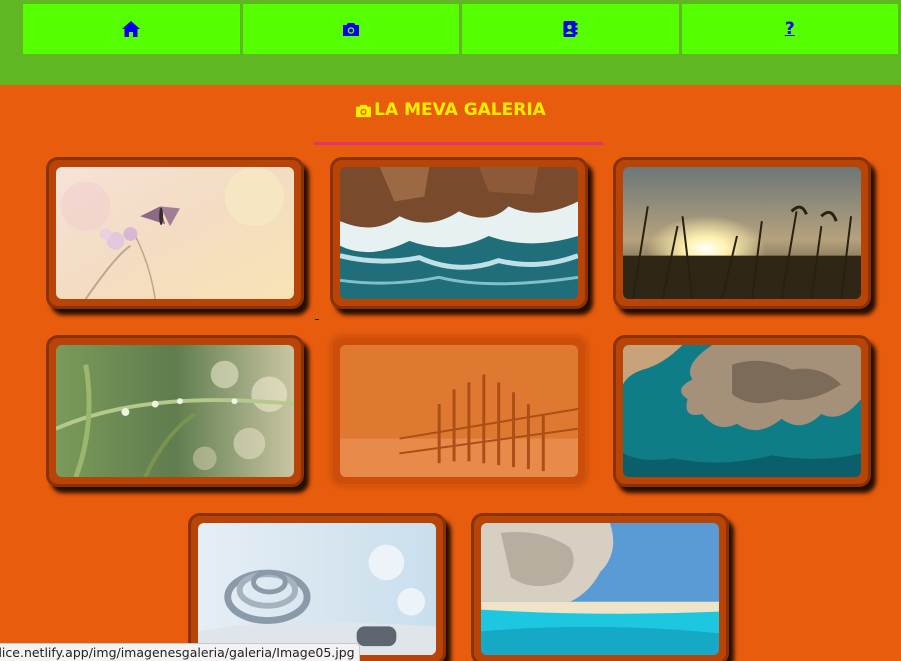  I want to click on island-image, so click(742, 411).